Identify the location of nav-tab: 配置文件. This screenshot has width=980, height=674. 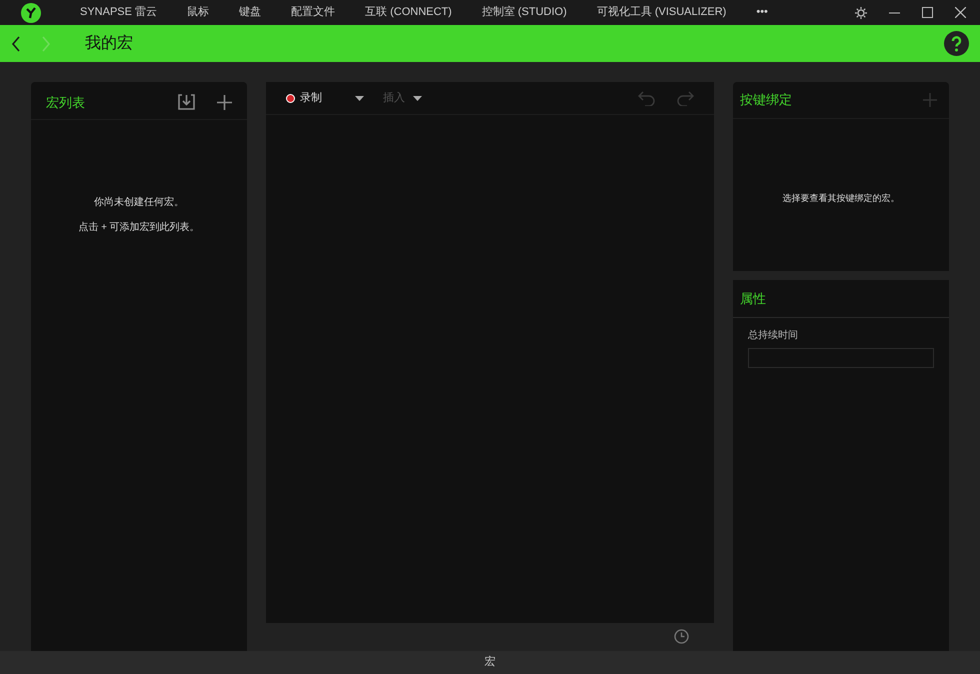
(313, 12).